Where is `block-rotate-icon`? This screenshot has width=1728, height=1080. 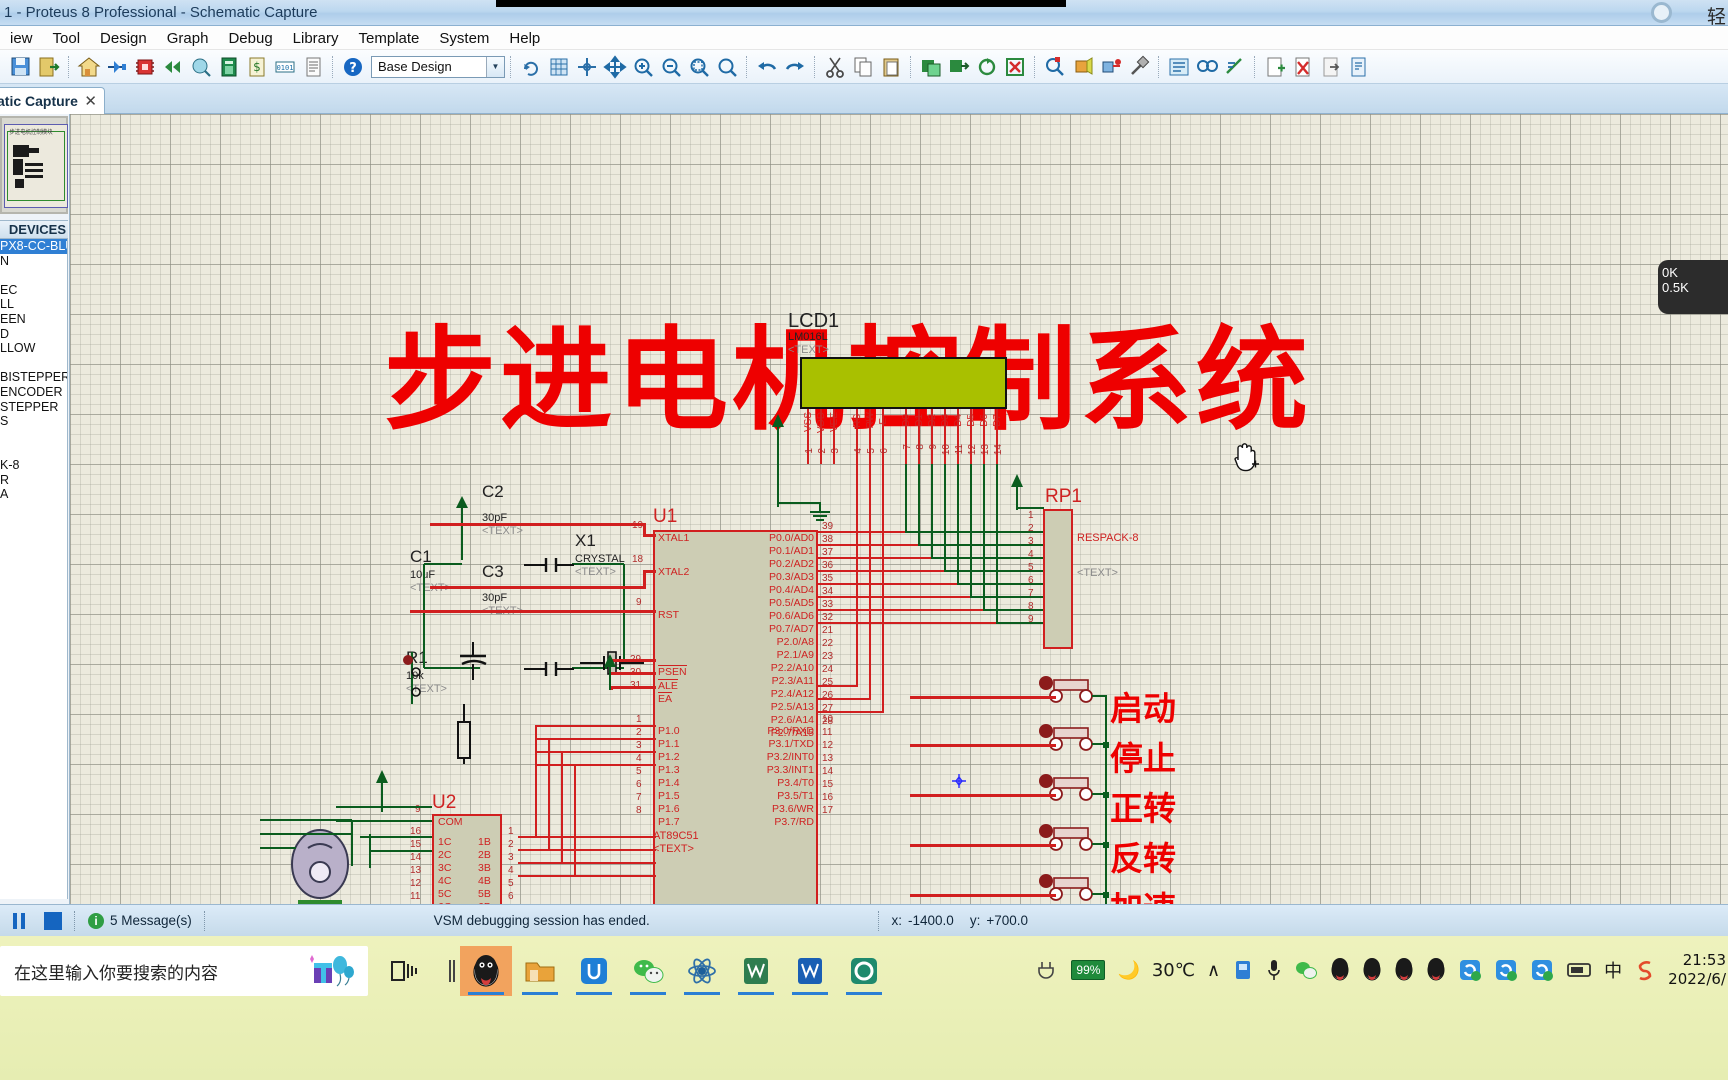 block-rotate-icon is located at coordinates (987, 67).